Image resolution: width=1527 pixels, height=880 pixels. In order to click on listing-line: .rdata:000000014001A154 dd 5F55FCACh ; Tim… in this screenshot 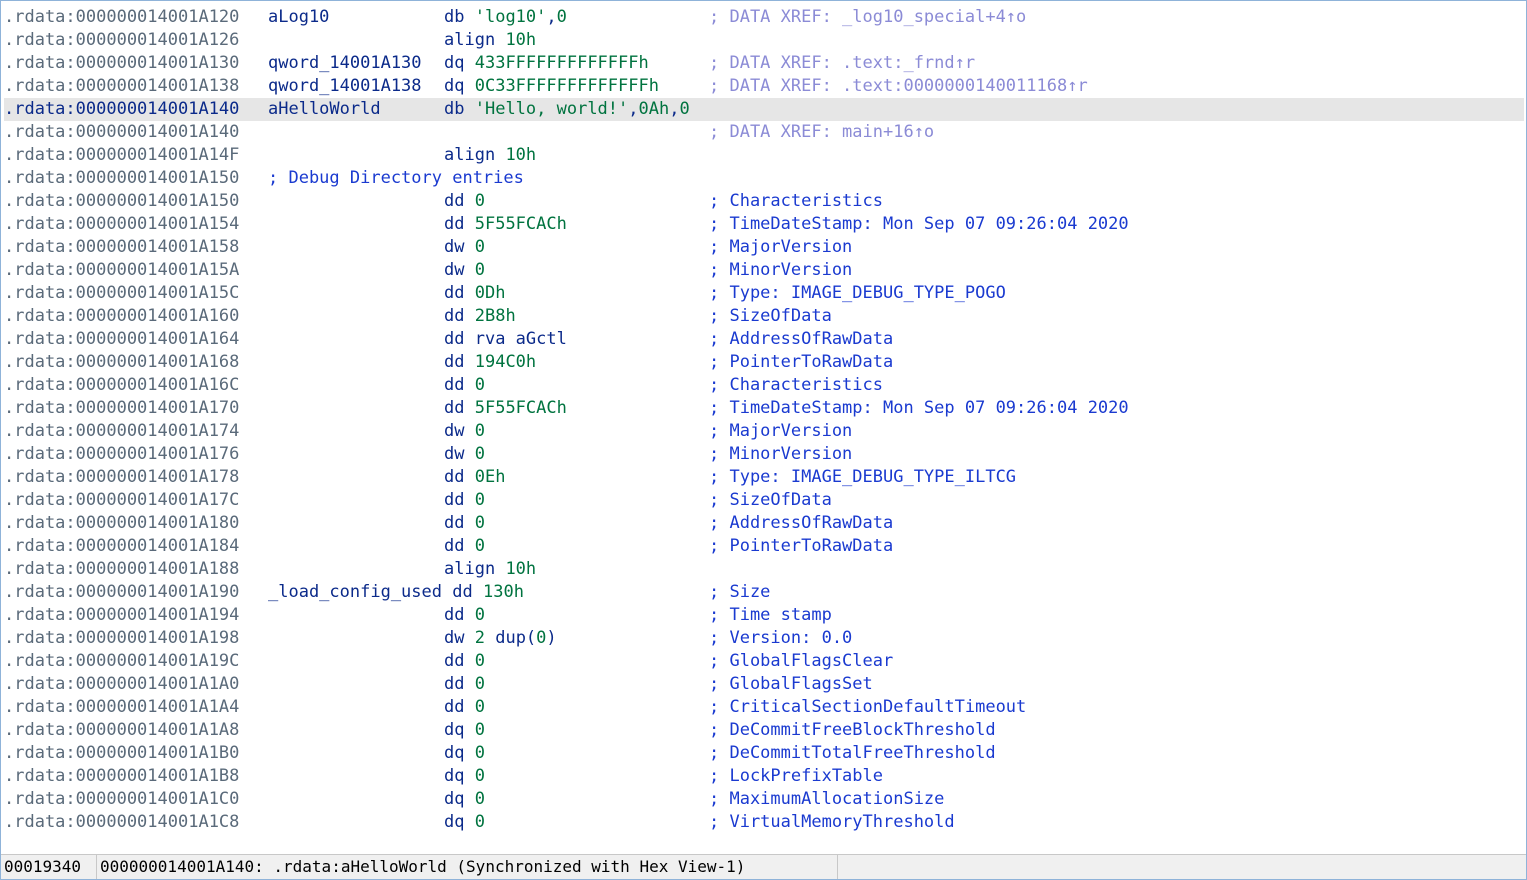, I will do `click(764, 224)`.